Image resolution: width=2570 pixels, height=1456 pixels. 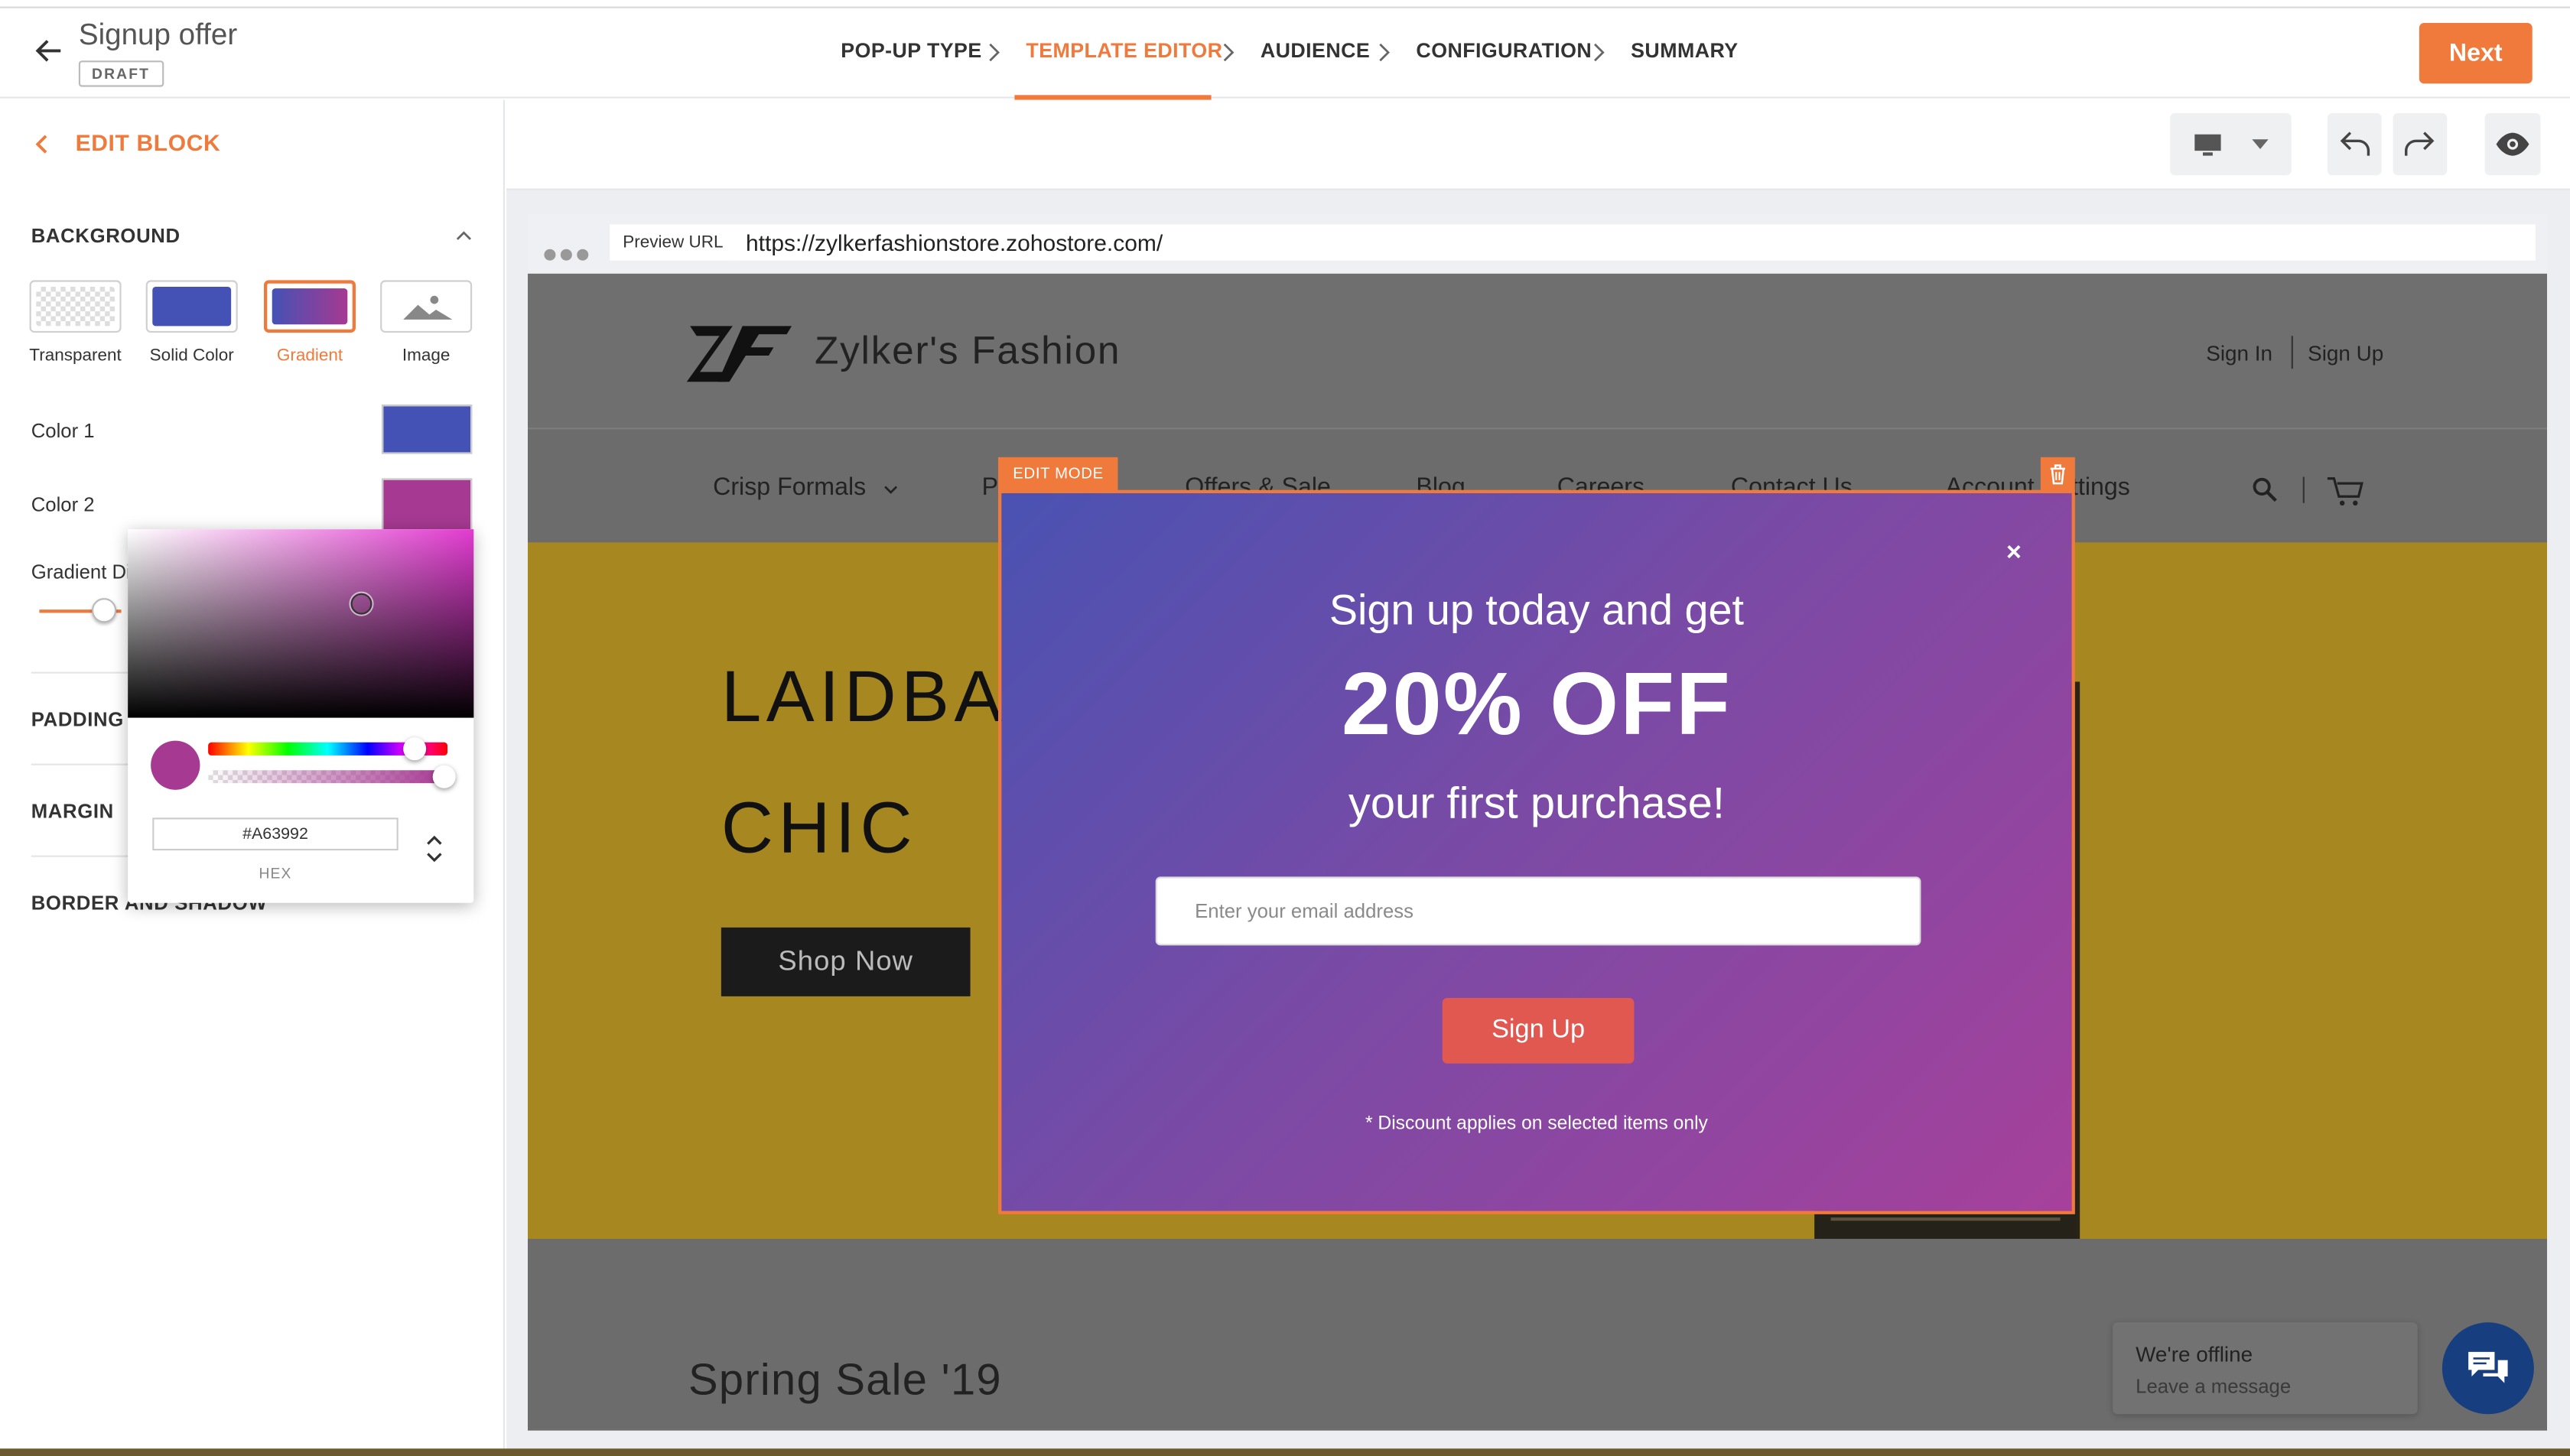 I want to click on chevron-up-icon, so click(x=464, y=235).